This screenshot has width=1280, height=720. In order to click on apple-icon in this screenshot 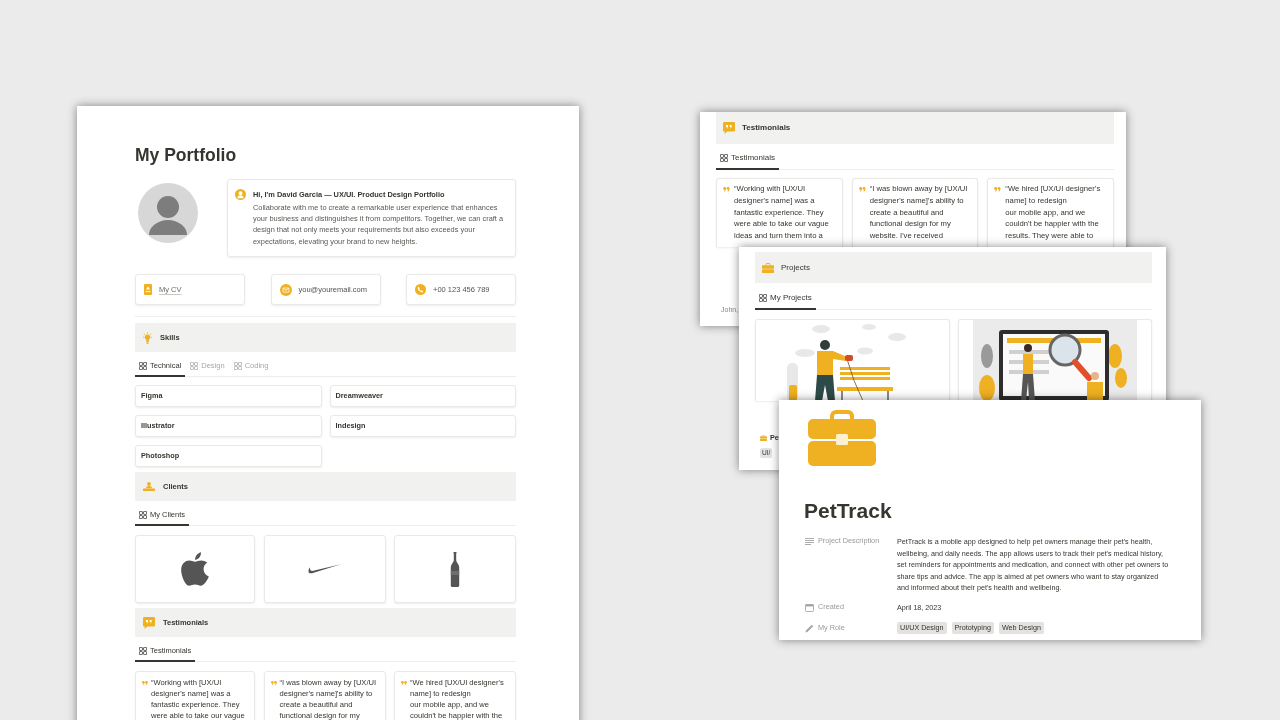, I will do `click(195, 569)`.